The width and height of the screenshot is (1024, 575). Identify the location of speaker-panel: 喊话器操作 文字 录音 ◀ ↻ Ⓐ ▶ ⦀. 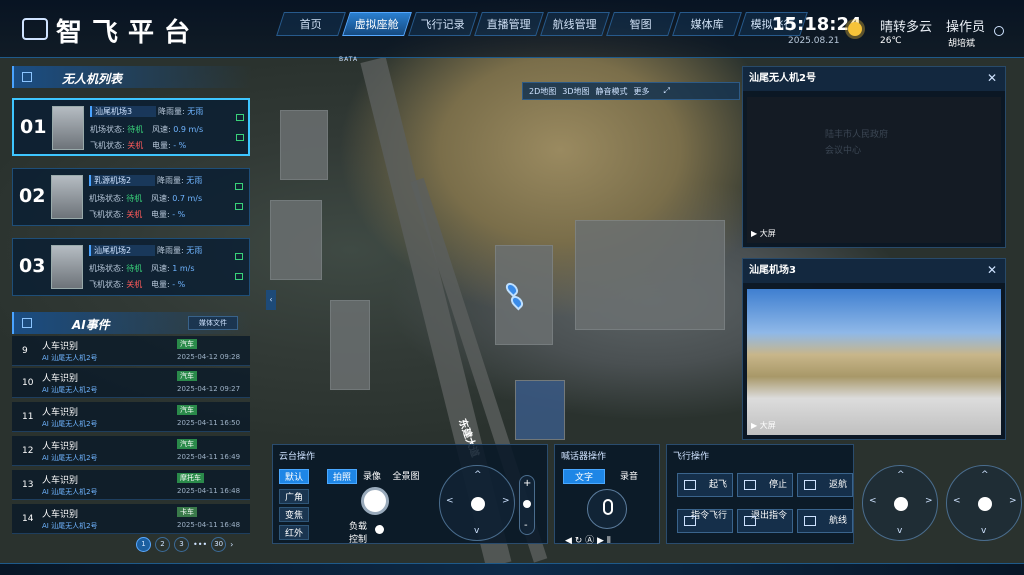
(607, 495).